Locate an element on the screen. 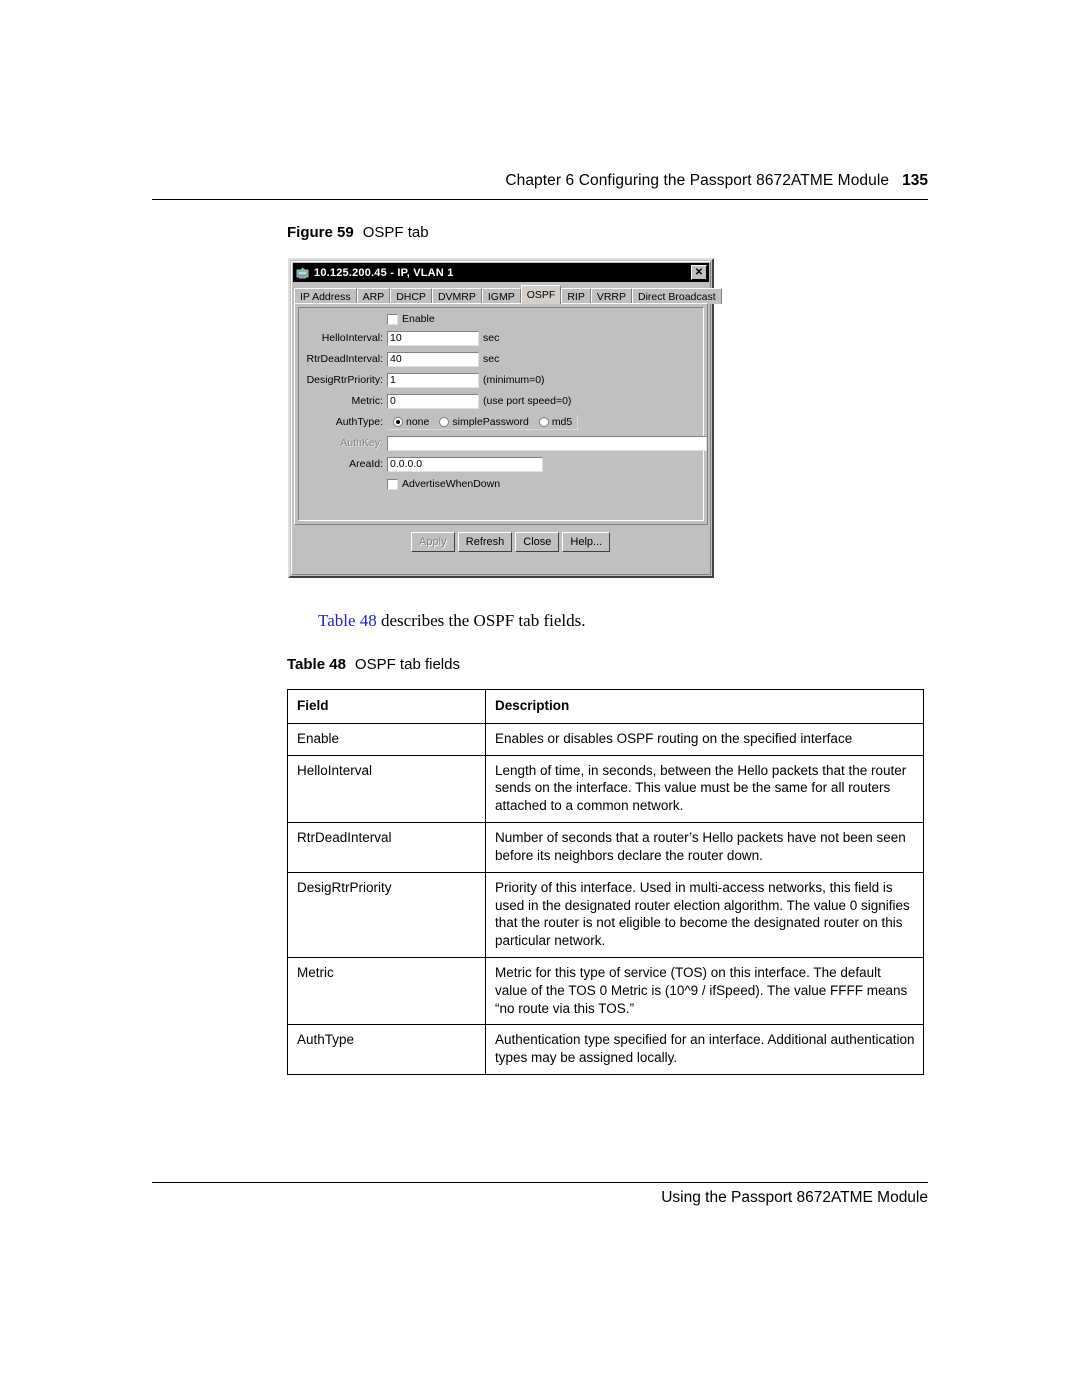  tab-vrrp: VRRP is located at coordinates (611, 296).